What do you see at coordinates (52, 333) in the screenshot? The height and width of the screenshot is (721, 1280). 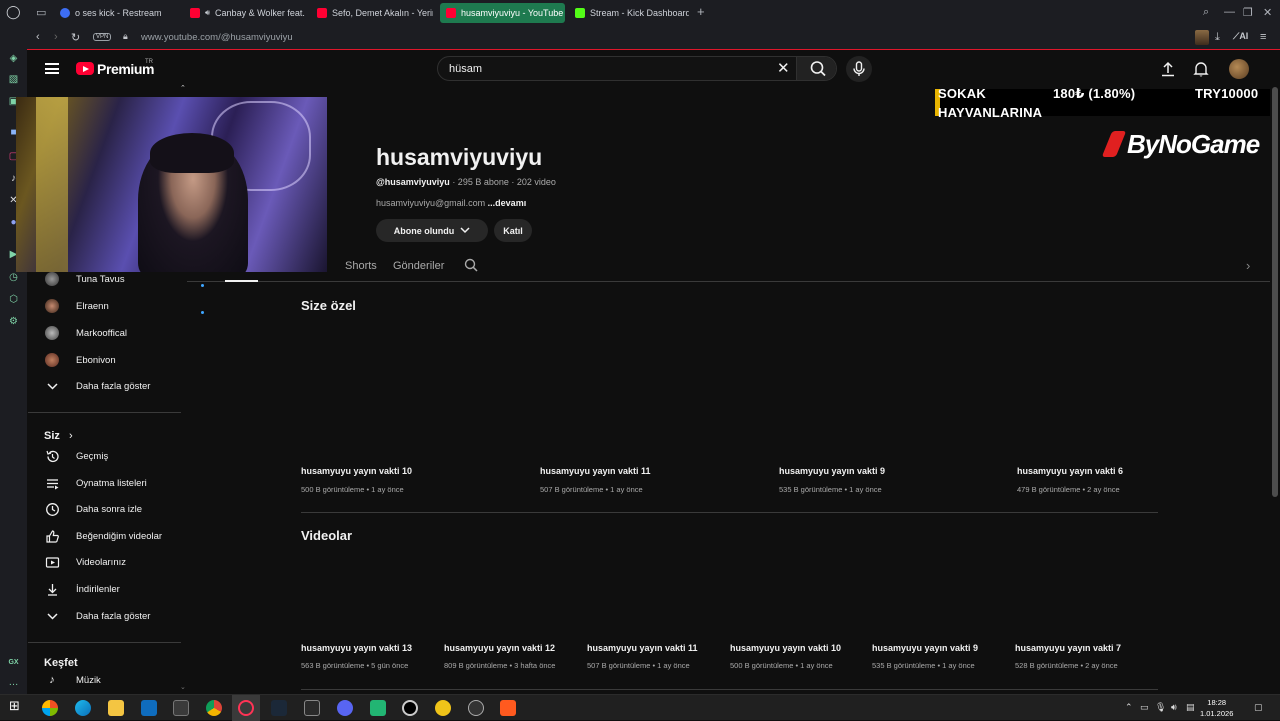 I see `avatar` at bounding box center [52, 333].